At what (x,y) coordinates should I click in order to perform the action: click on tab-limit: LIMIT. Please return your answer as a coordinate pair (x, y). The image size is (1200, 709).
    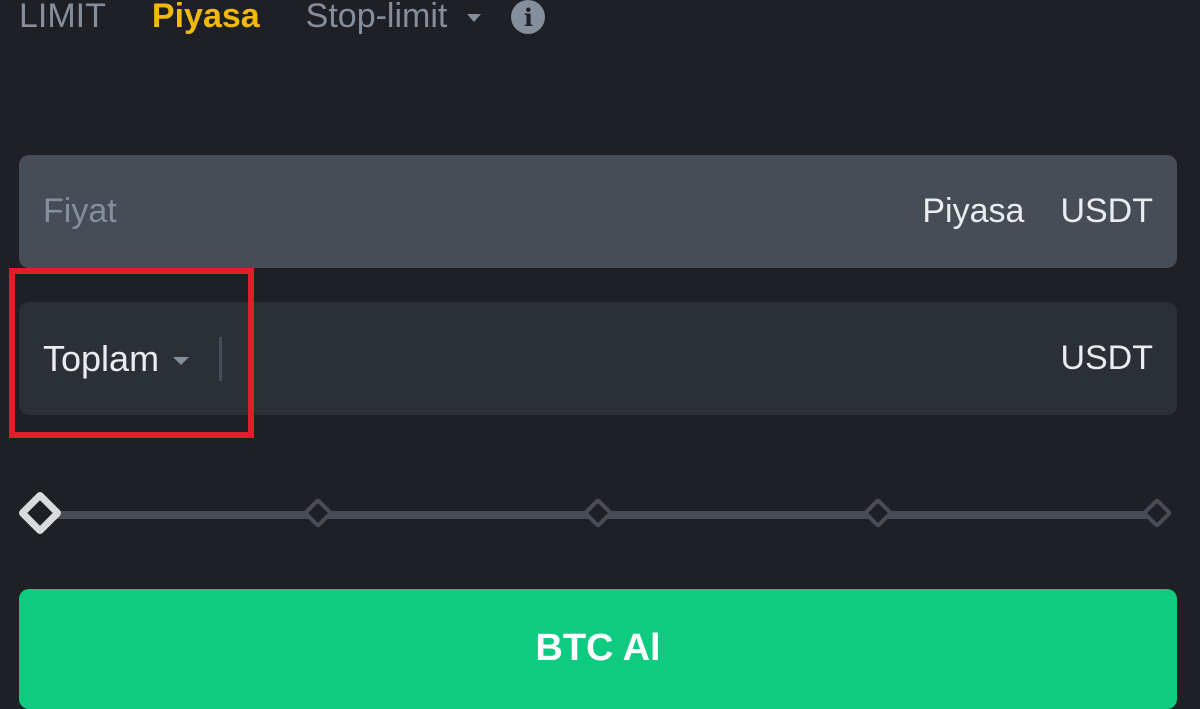
    Looking at the image, I should click on (62, 22).